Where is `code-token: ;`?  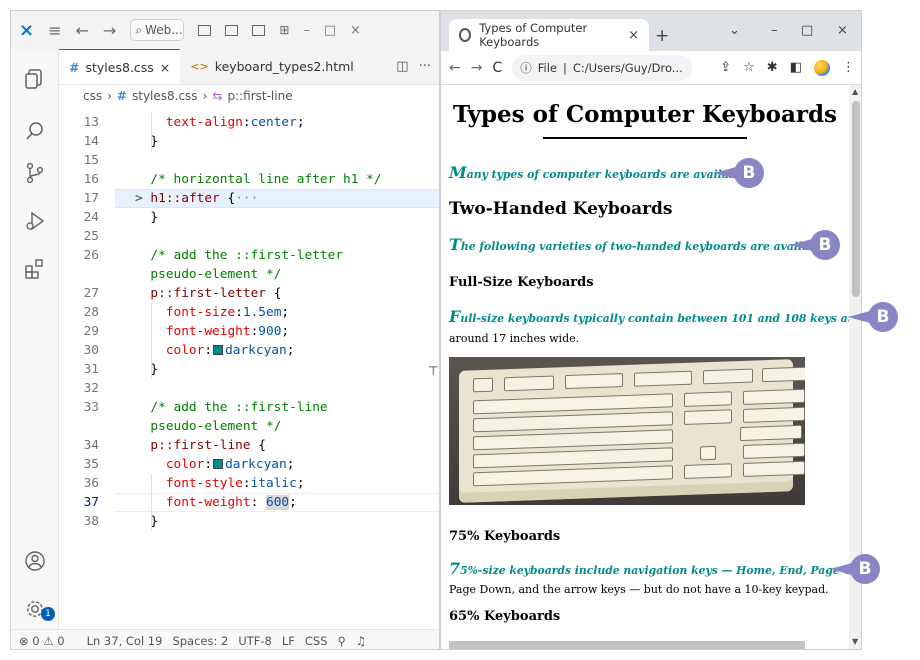
code-token: ; is located at coordinates (293, 502).